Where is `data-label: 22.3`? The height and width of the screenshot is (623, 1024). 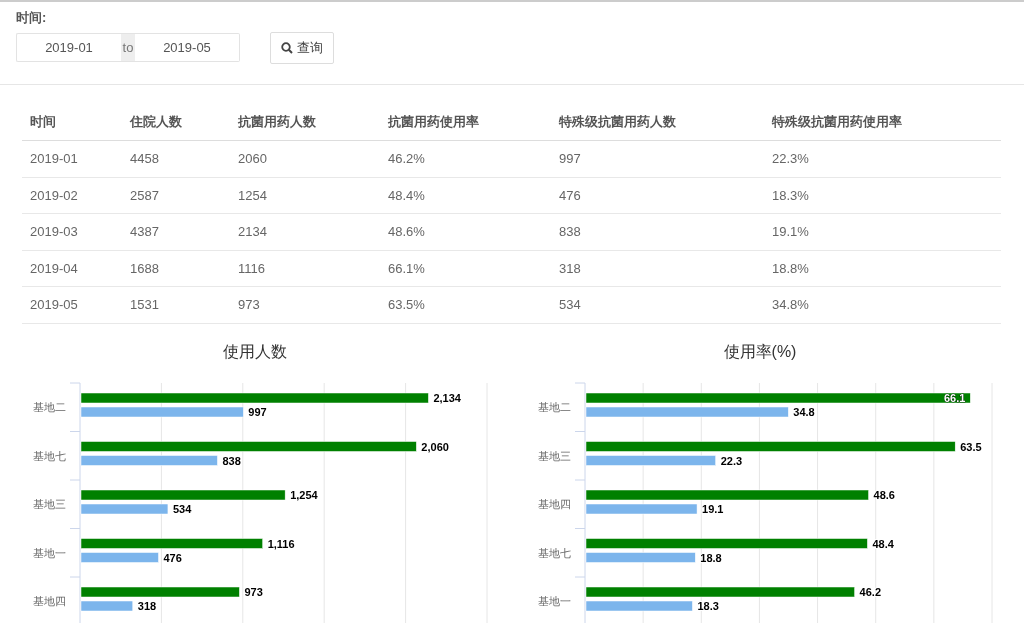 data-label: 22.3 is located at coordinates (731, 460).